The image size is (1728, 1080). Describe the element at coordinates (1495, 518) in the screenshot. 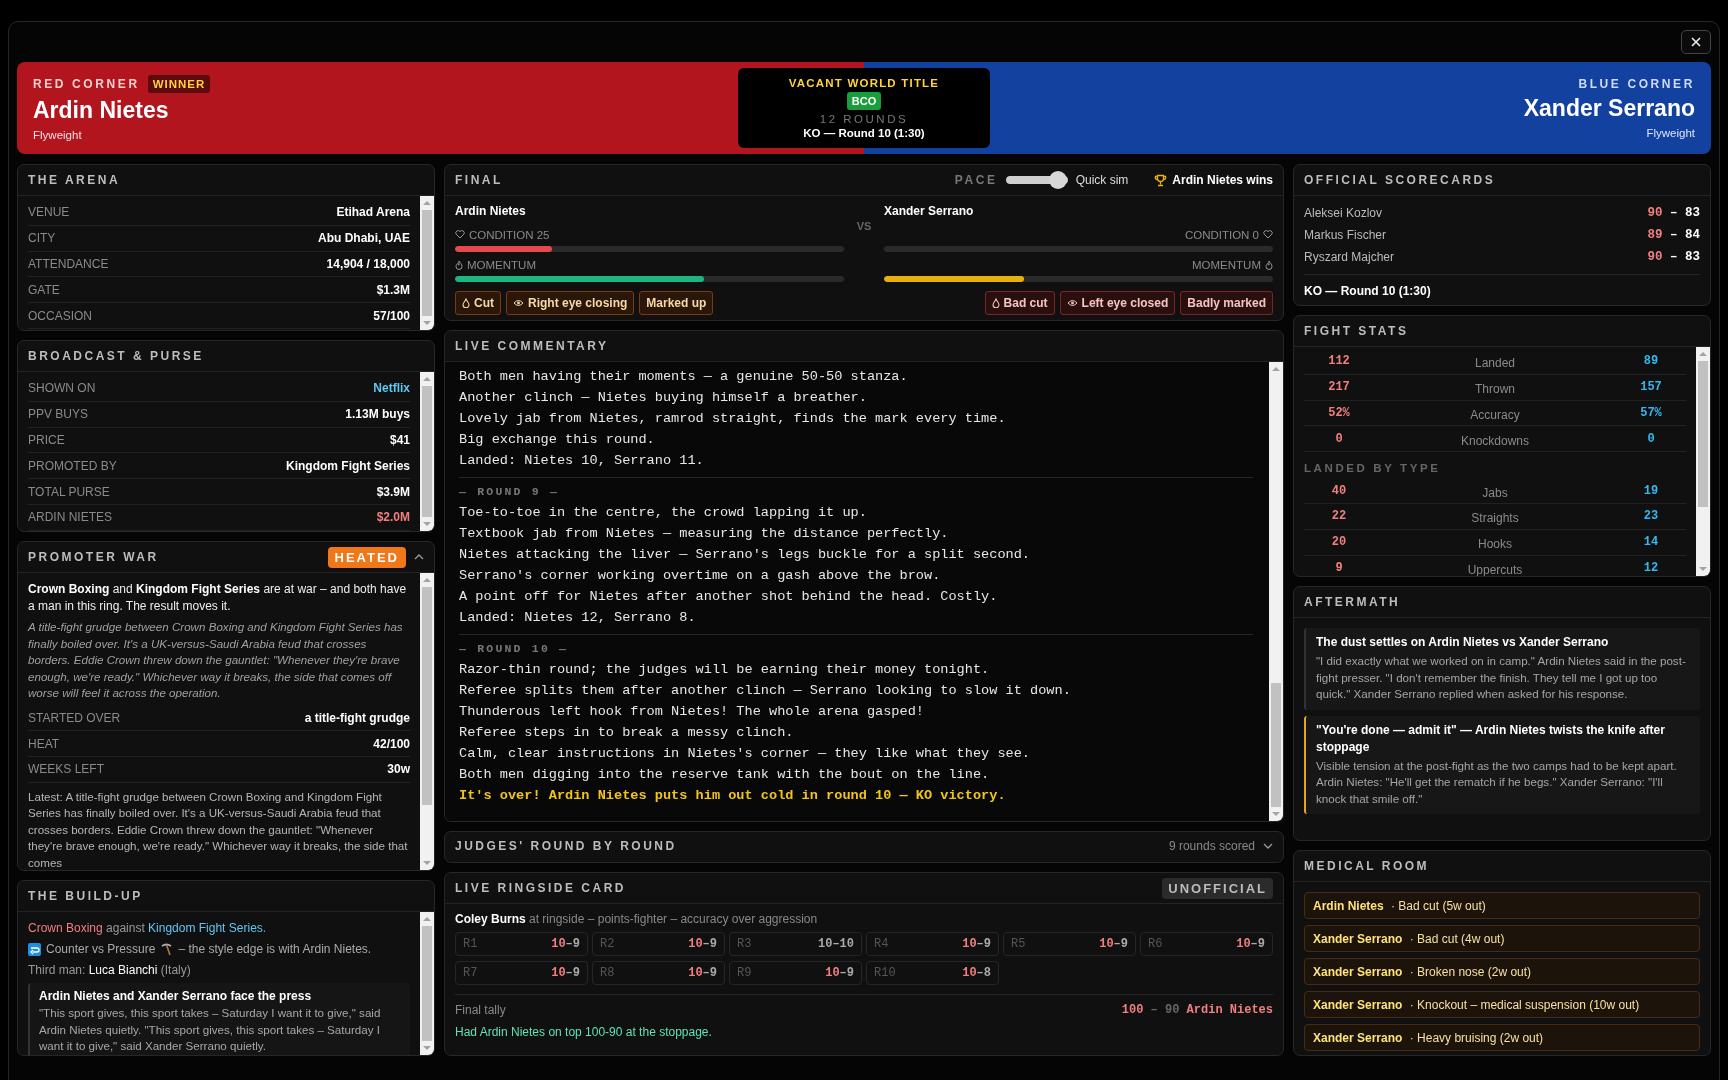

I see `stat-label: Straights` at that location.